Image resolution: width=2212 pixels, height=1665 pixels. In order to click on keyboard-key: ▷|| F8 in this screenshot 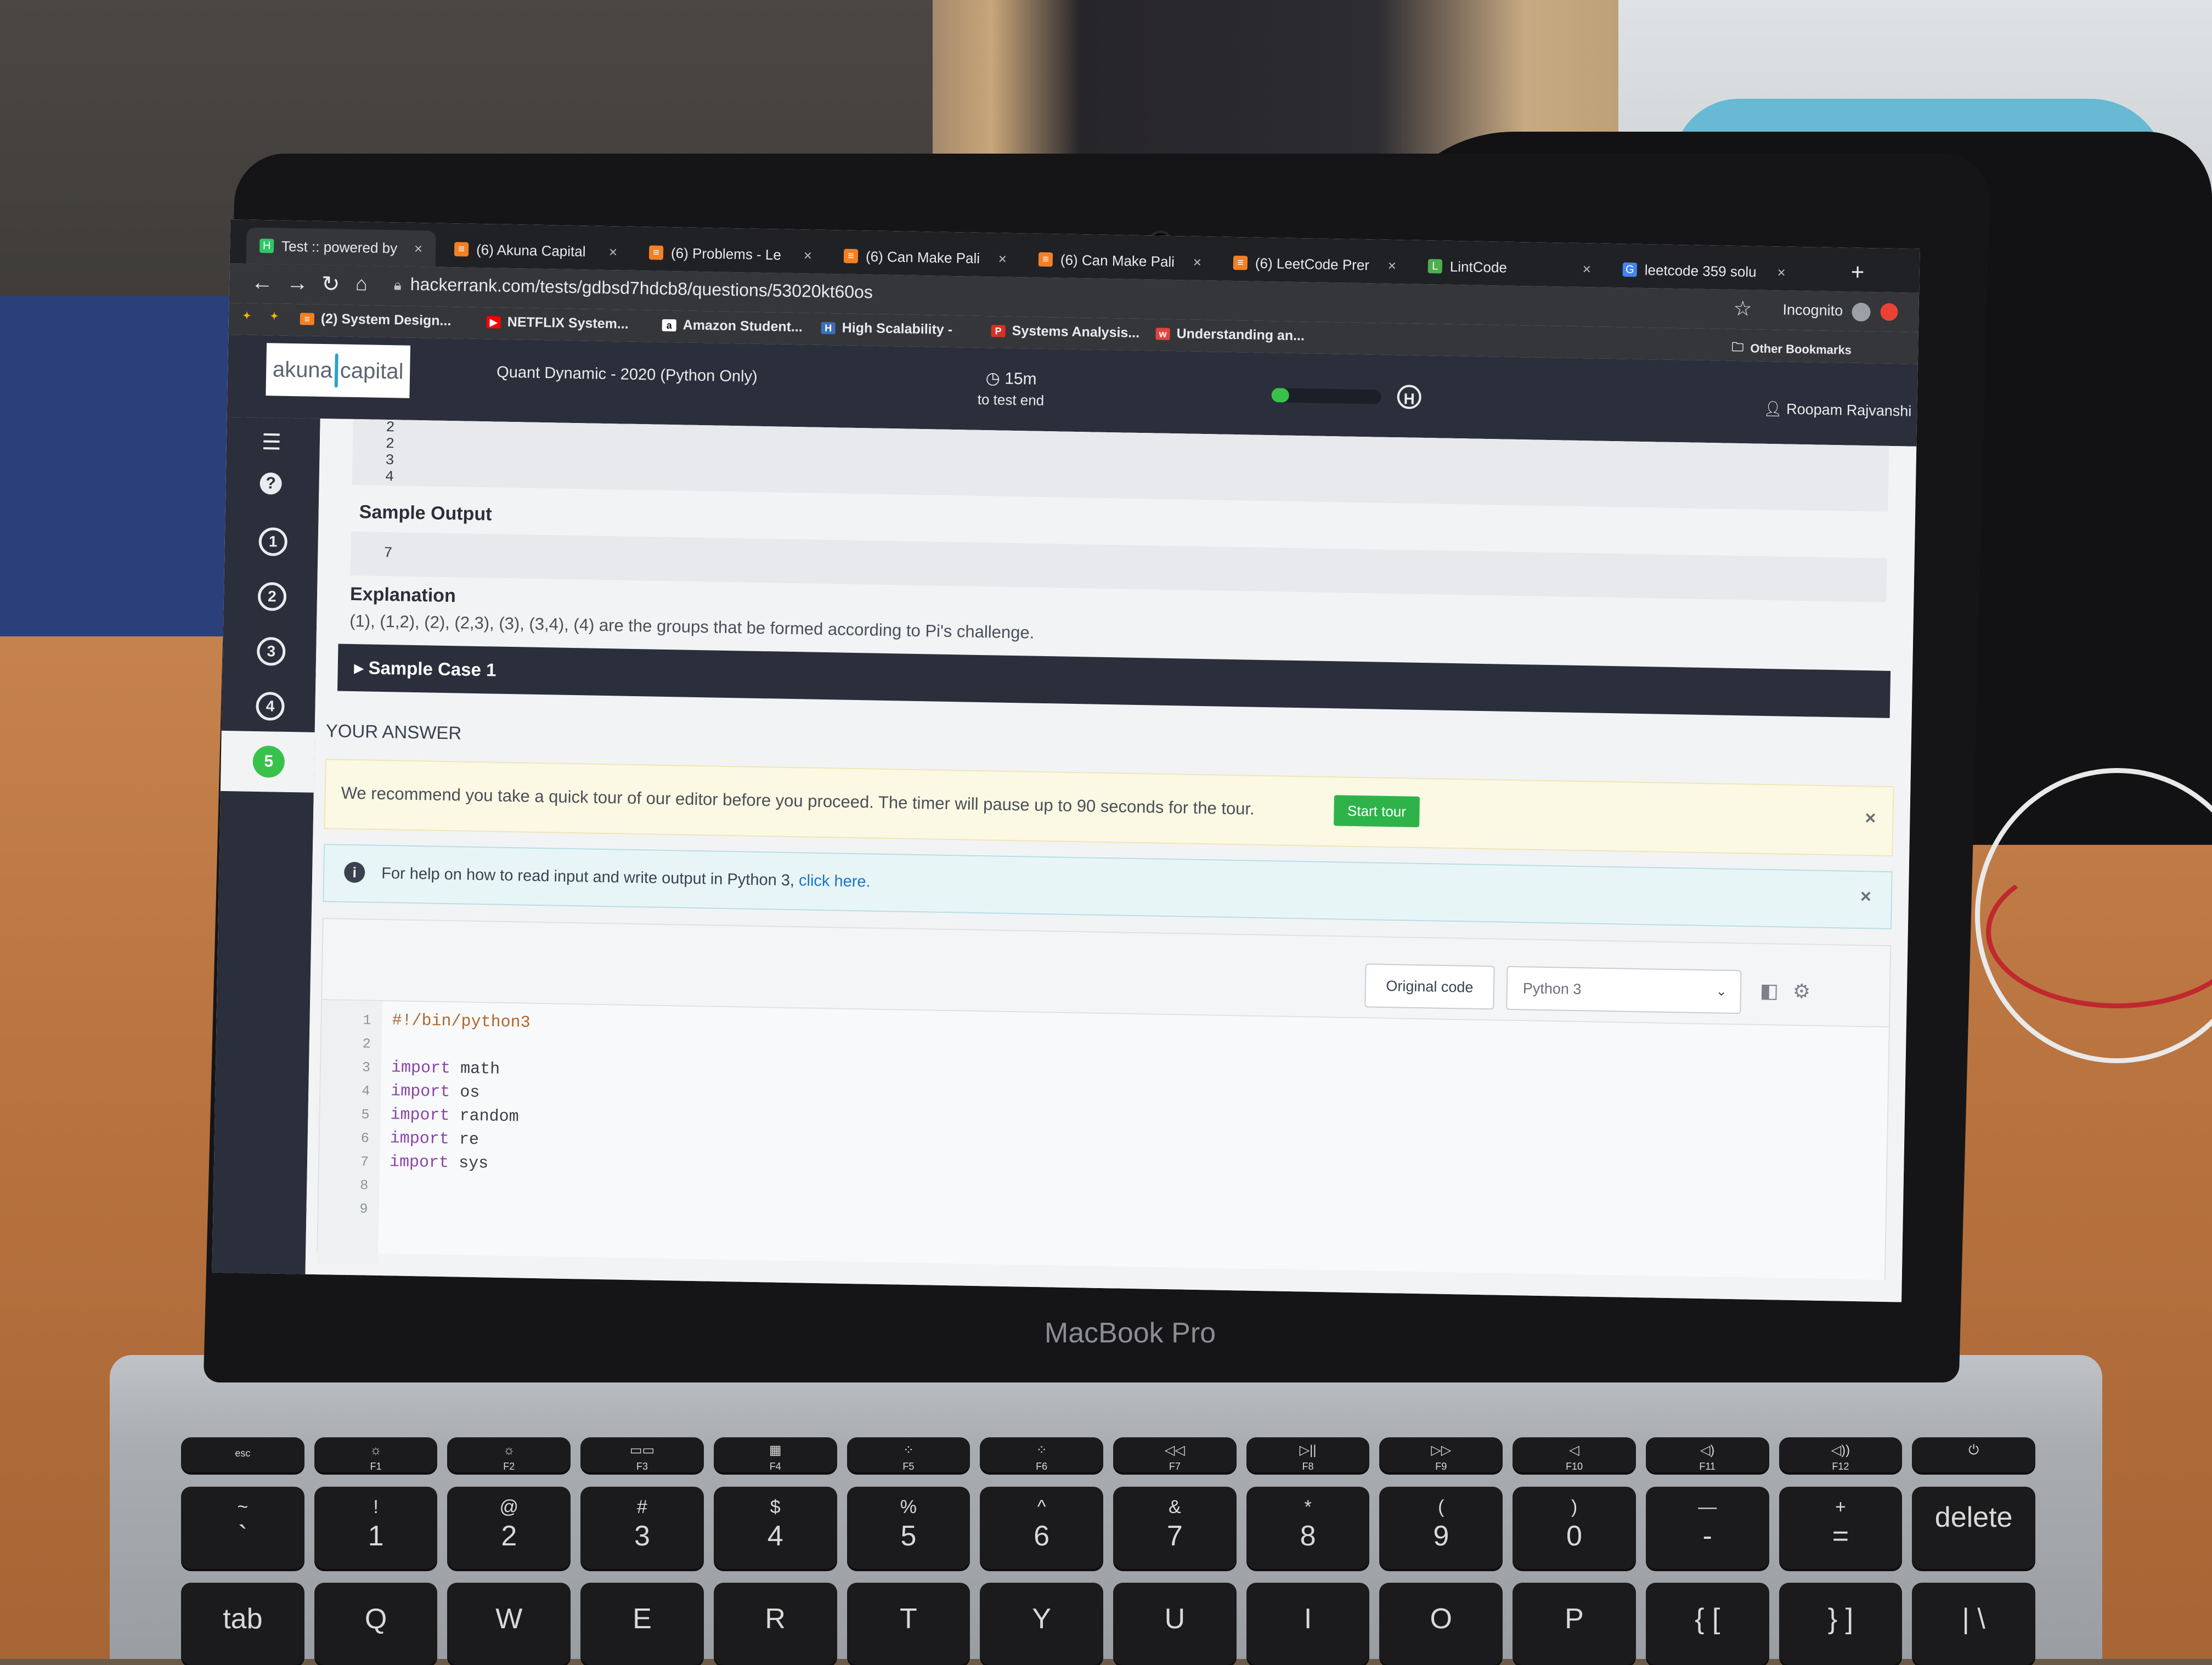, I will do `click(1308, 1454)`.